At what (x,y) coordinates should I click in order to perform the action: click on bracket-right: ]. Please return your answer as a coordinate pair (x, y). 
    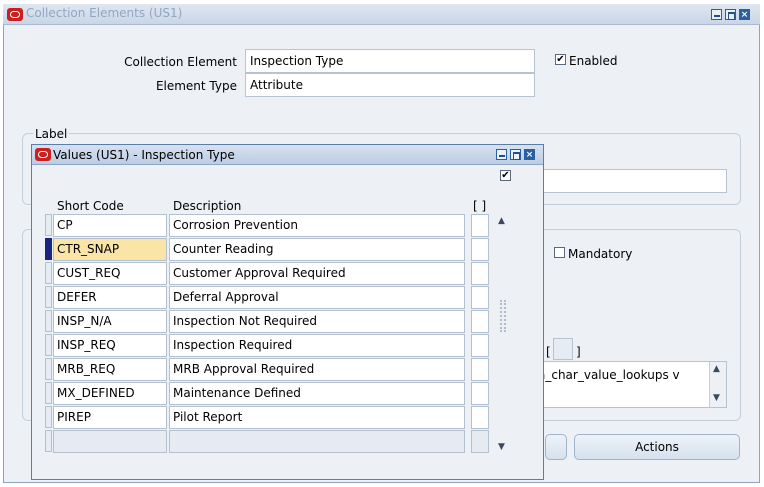
    Looking at the image, I should click on (578, 352).